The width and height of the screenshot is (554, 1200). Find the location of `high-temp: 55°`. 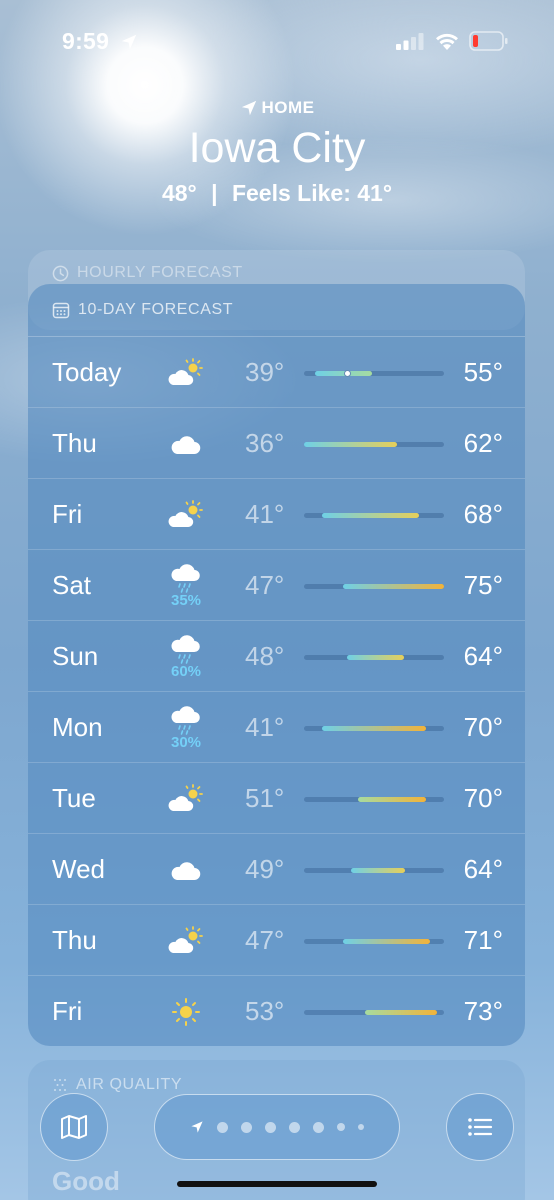

high-temp: 55° is located at coordinates (483, 372).